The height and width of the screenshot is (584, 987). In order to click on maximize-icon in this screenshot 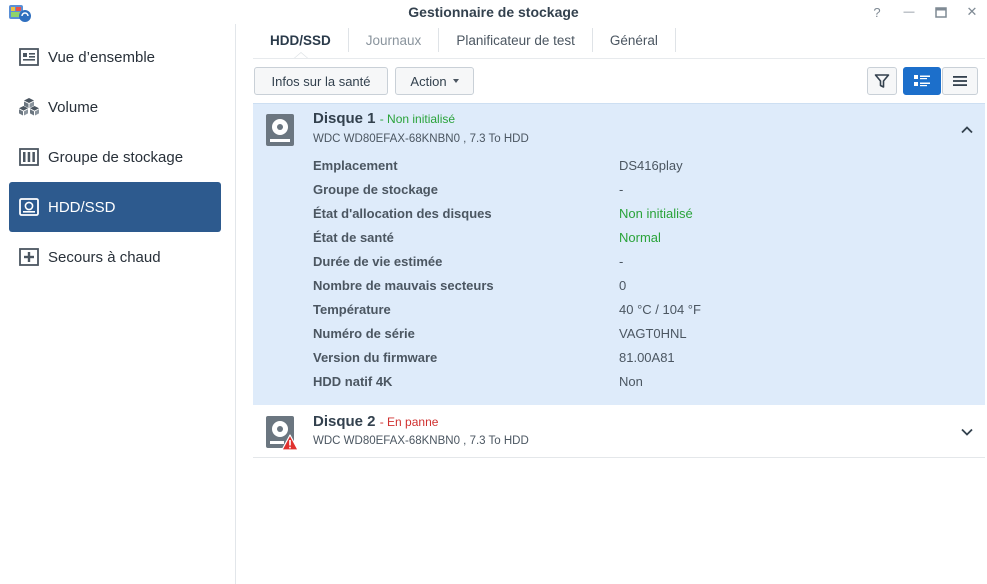, I will do `click(941, 12)`.